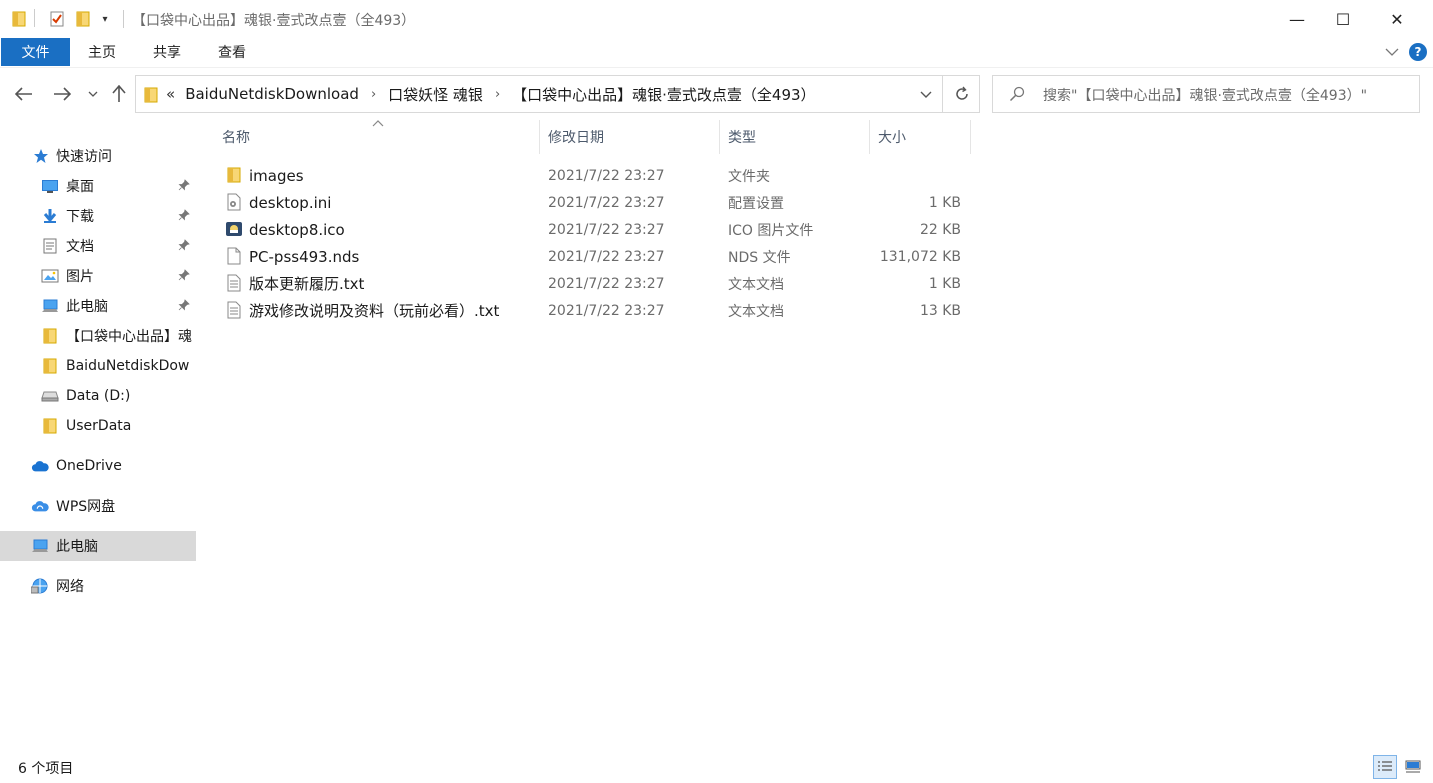 The height and width of the screenshot is (783, 1433). I want to click on sidebar-item-documents: 文档, so click(98, 246).